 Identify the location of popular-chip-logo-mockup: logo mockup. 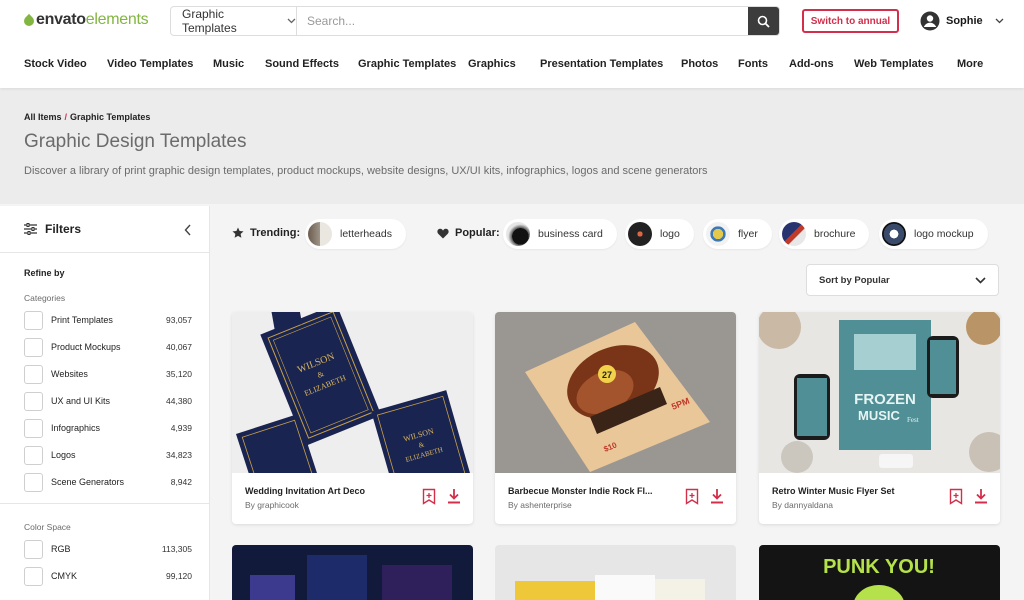
(933, 234).